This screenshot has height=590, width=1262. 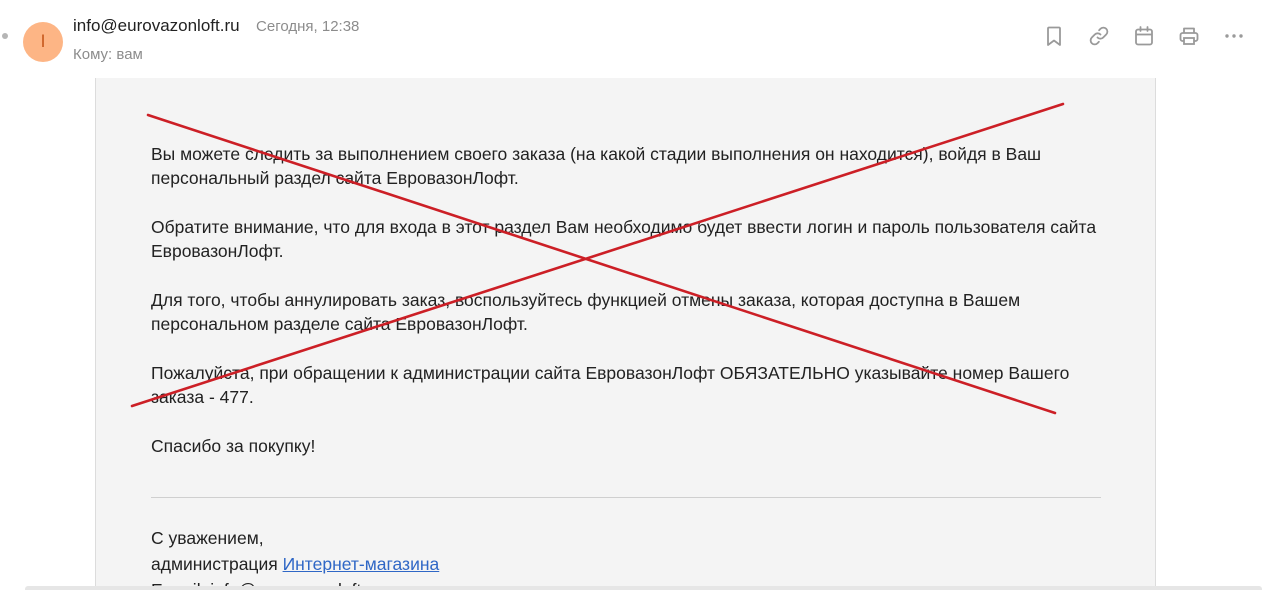 I want to click on bookmark-button, so click(x=1054, y=36).